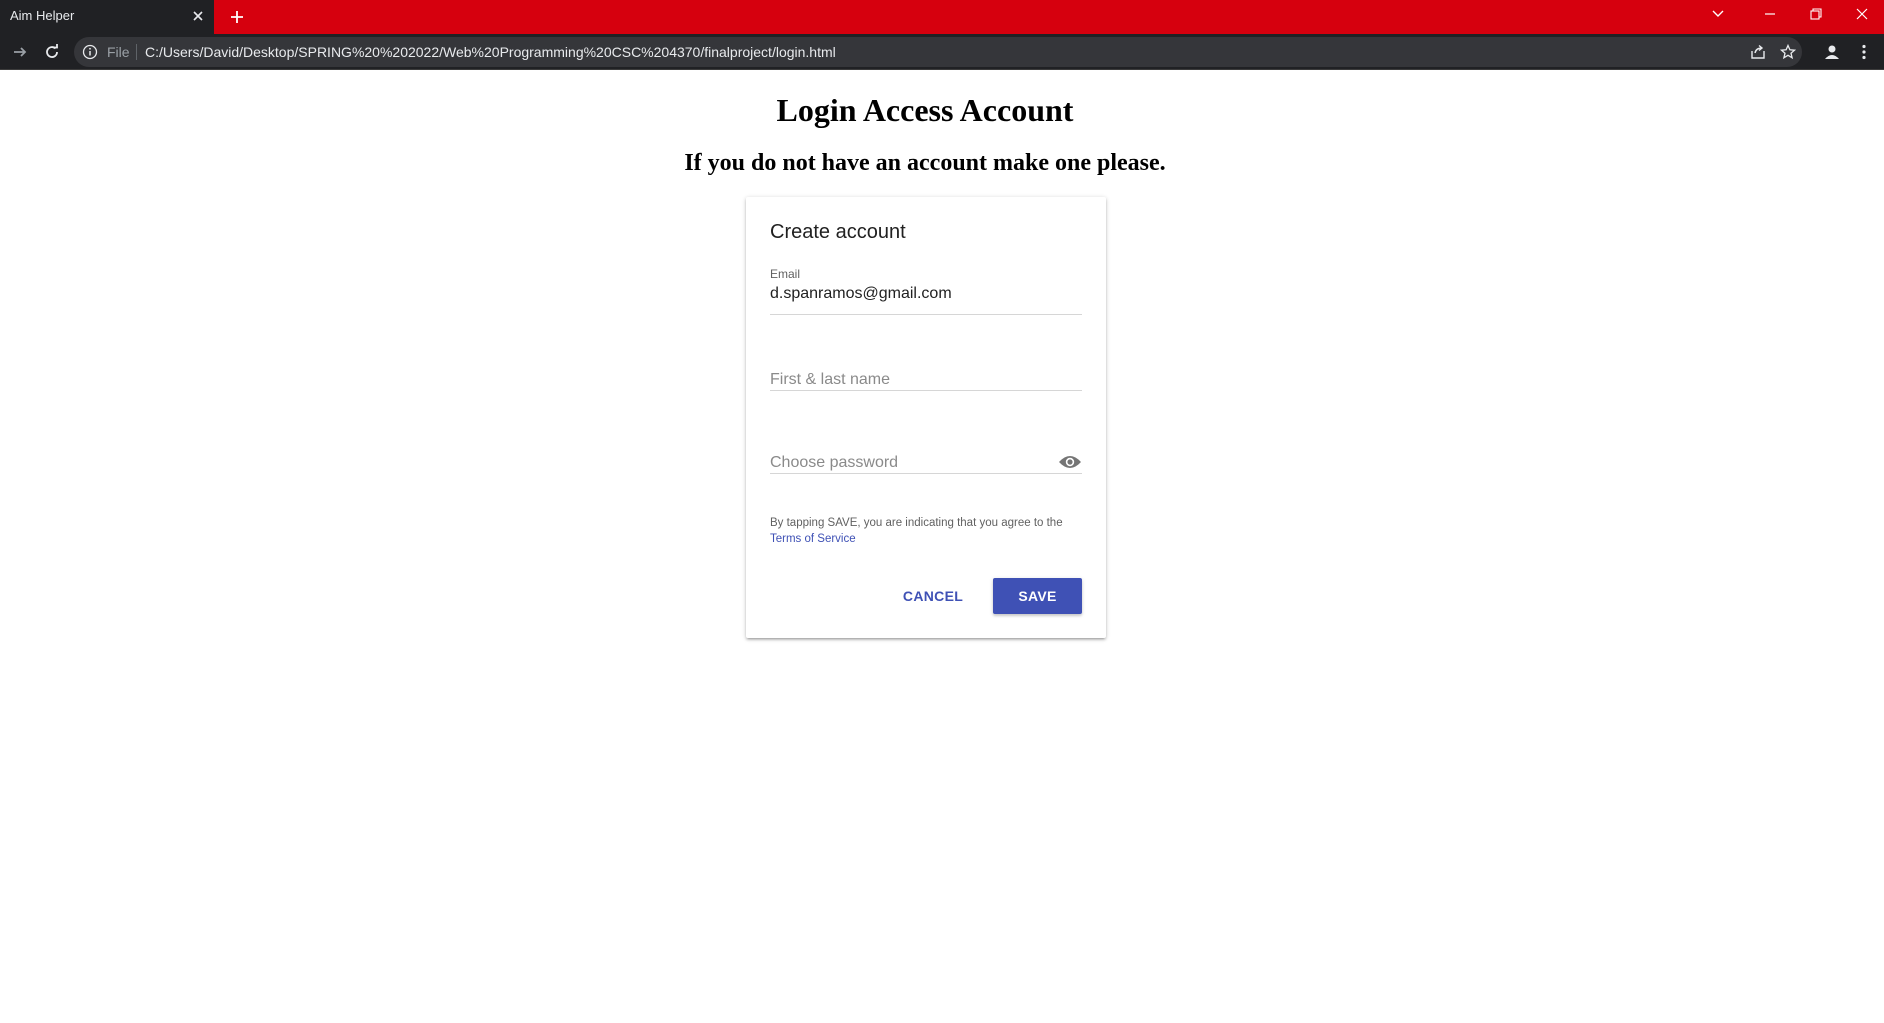  What do you see at coordinates (942, 17) in the screenshot?
I see `tab-strip: Aim Helper` at bounding box center [942, 17].